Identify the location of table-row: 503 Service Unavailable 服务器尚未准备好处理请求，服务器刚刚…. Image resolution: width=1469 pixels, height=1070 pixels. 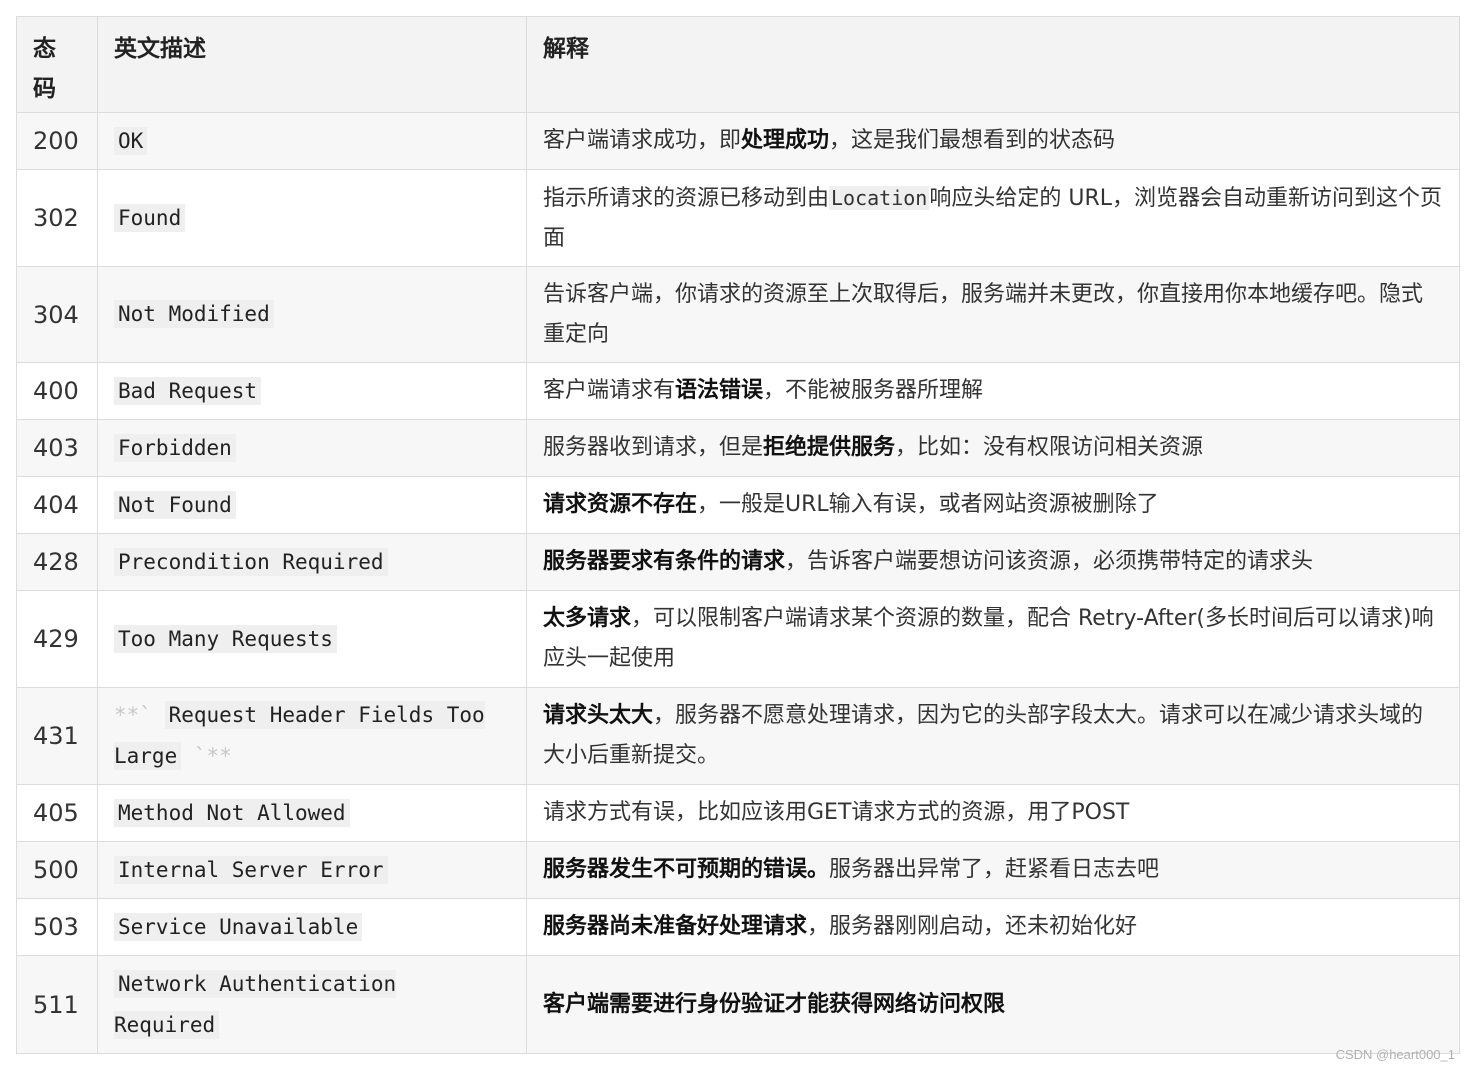
(738, 927).